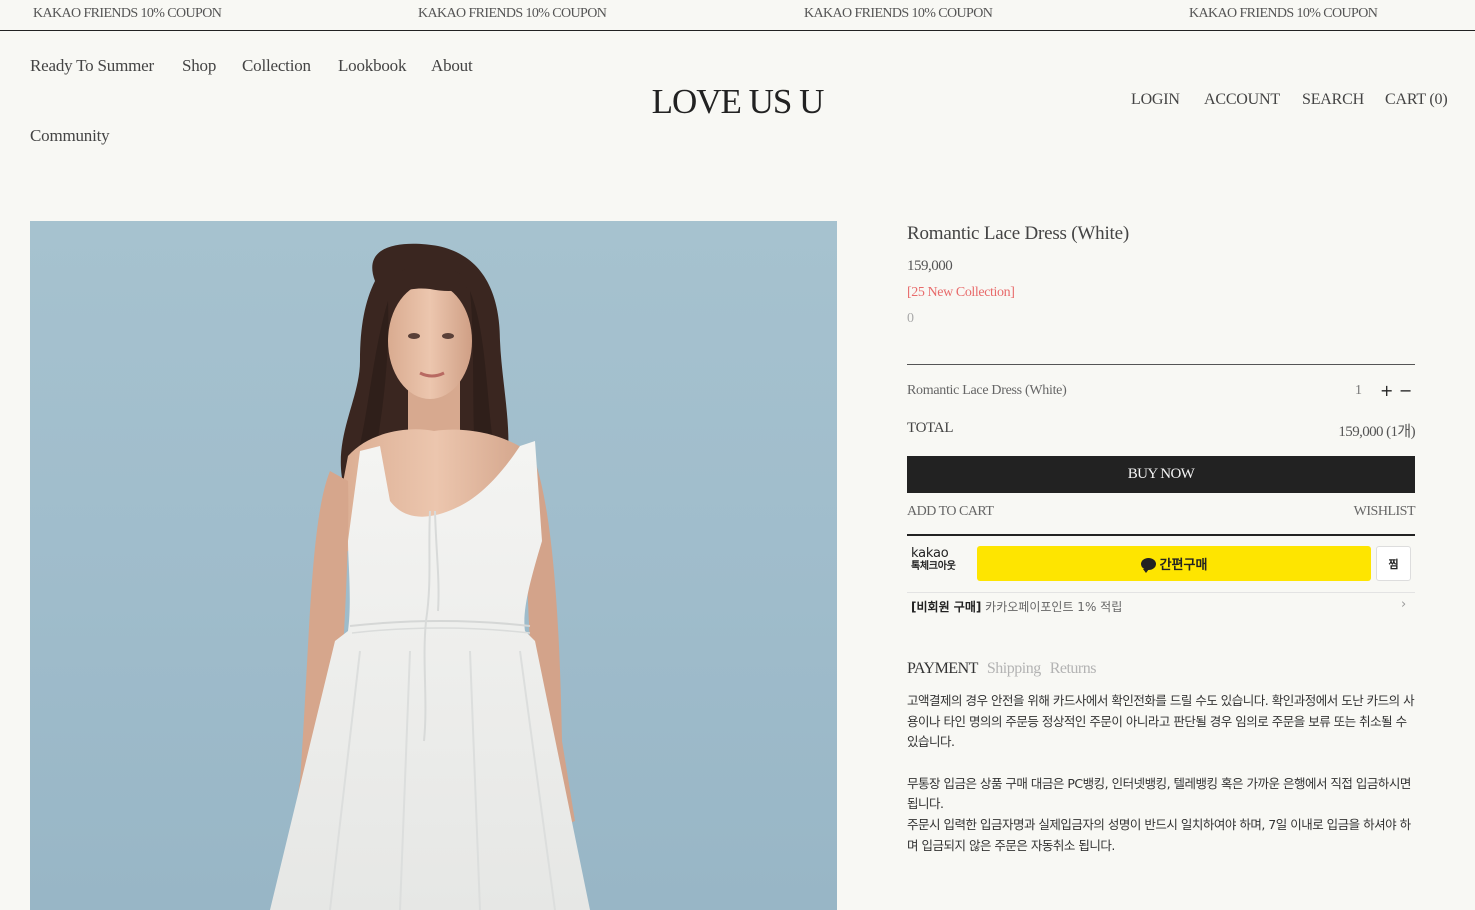  Describe the element at coordinates (372, 66) in the screenshot. I see `nav-lookbook: Lookbook` at that location.